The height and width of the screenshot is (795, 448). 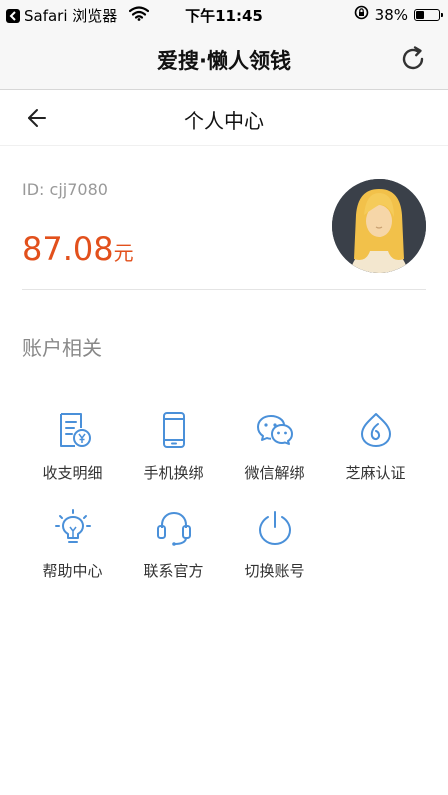 What do you see at coordinates (174, 528) in the screenshot?
I see `headset-icon` at bounding box center [174, 528].